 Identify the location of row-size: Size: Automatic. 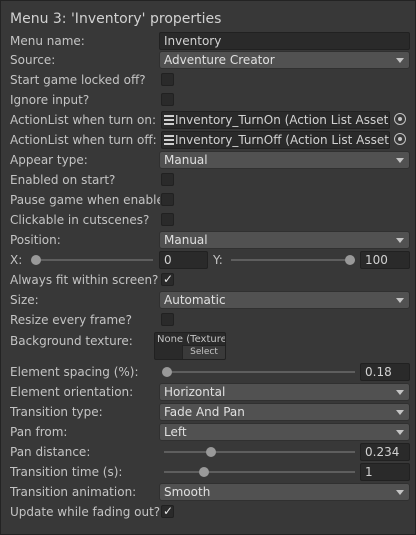
(208, 300).